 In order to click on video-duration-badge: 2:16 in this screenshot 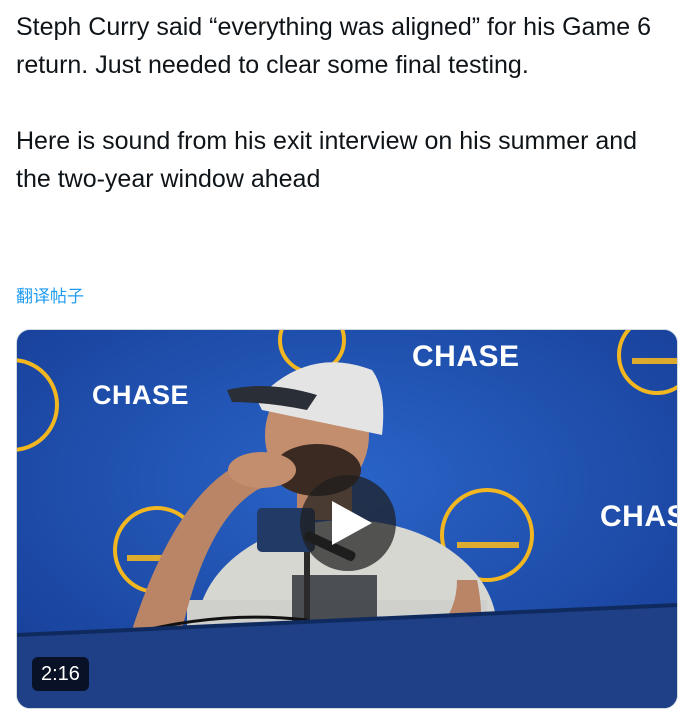, I will do `click(60, 674)`.